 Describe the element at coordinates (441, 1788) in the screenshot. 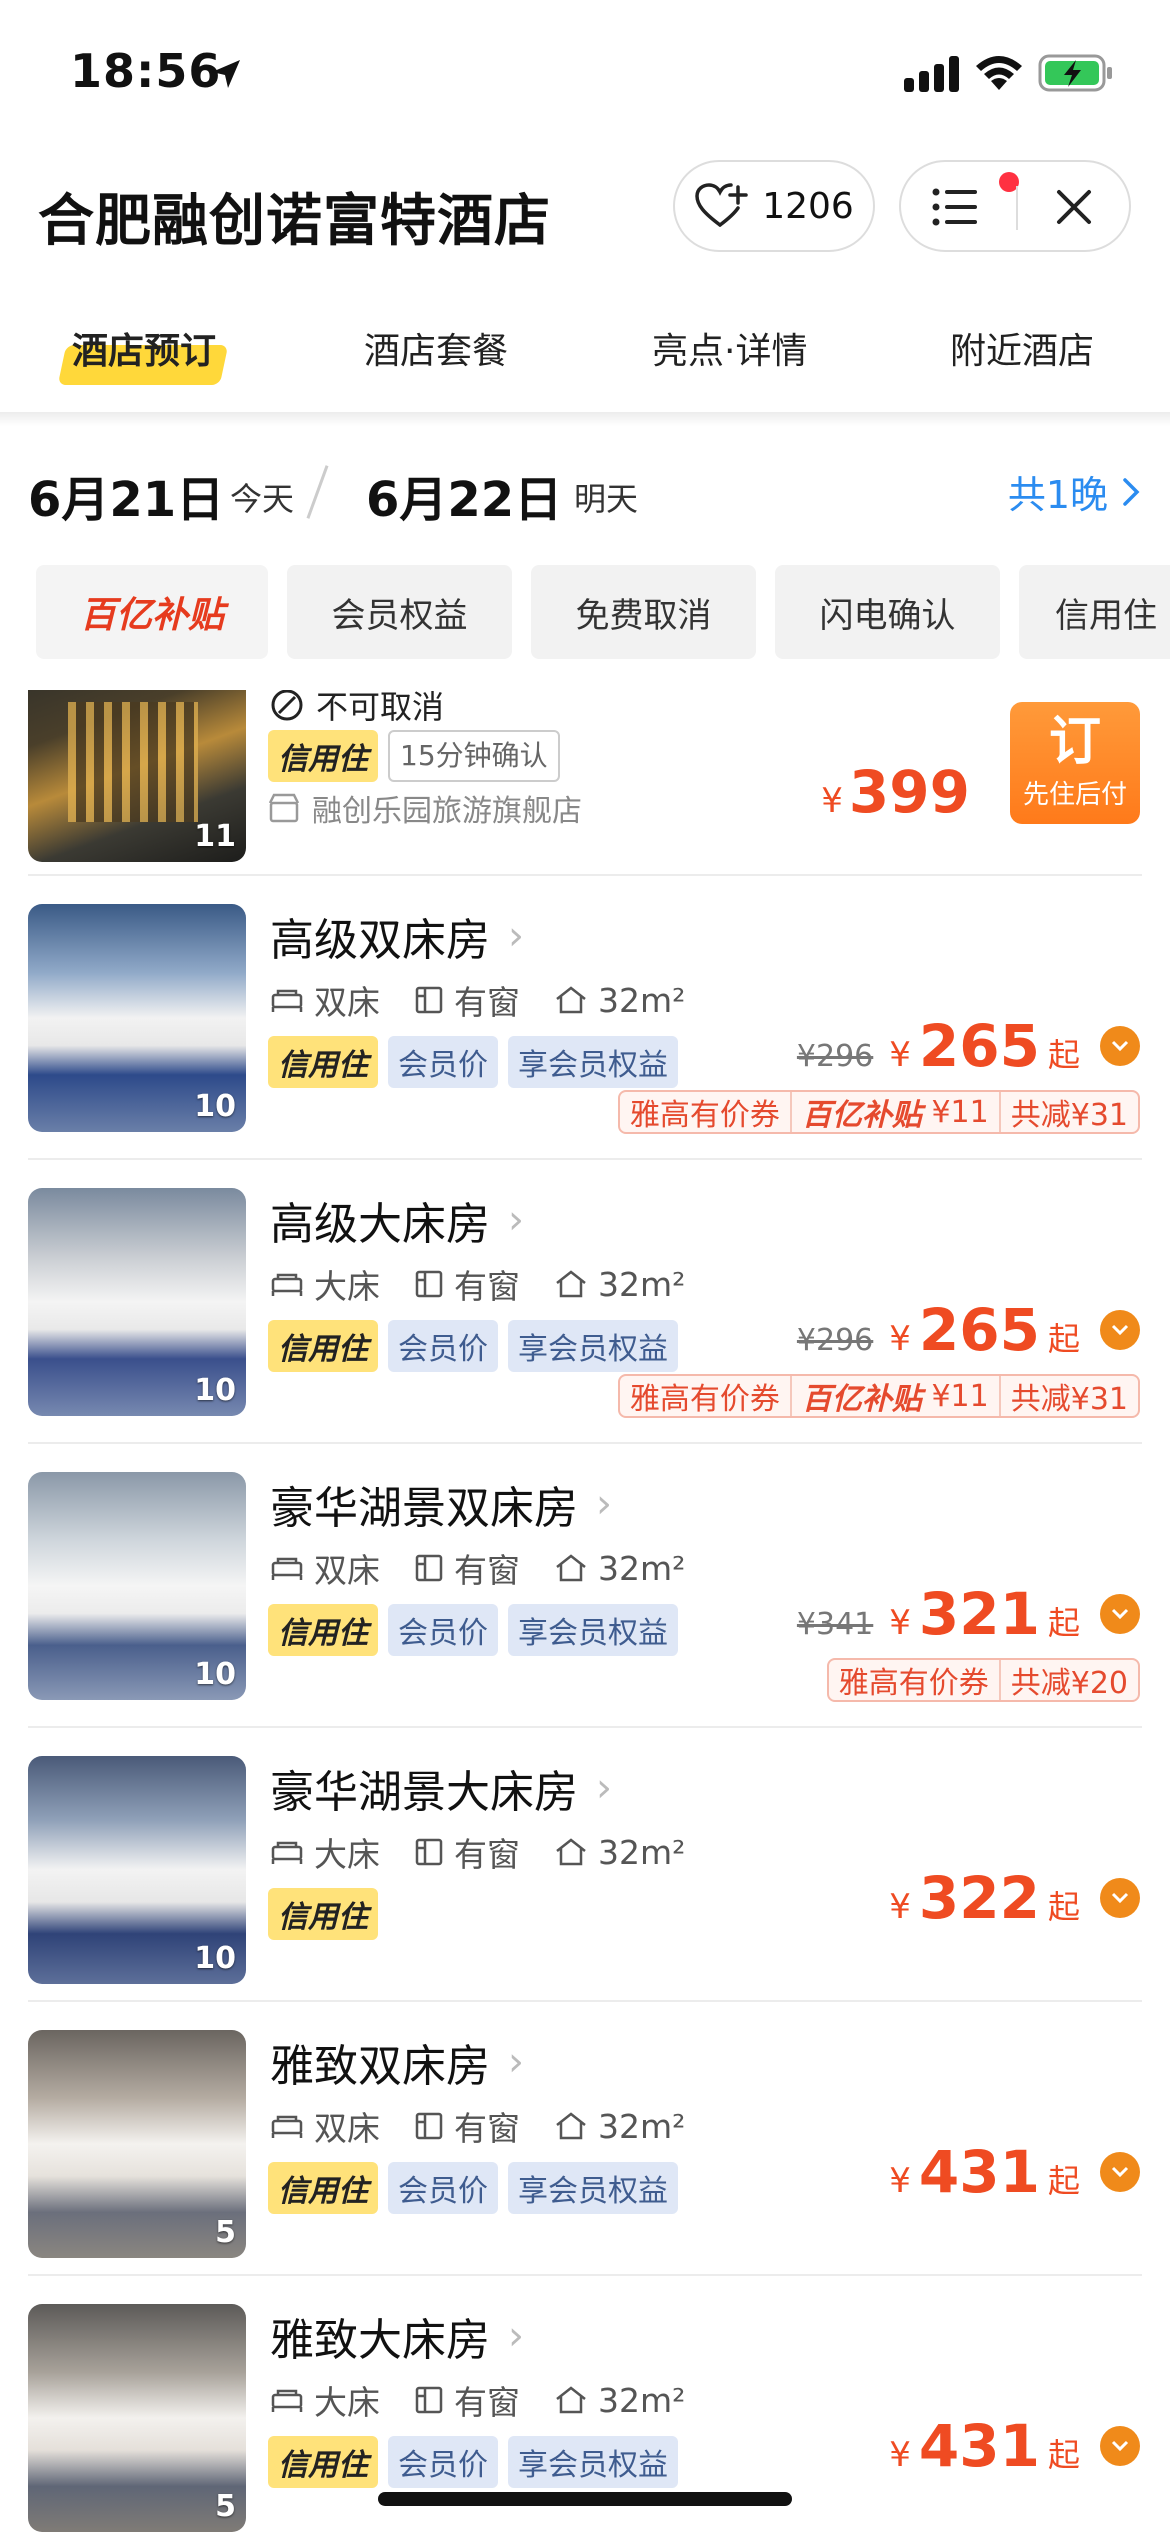

I see `room-title: 豪华湖景大床房 ›` at that location.